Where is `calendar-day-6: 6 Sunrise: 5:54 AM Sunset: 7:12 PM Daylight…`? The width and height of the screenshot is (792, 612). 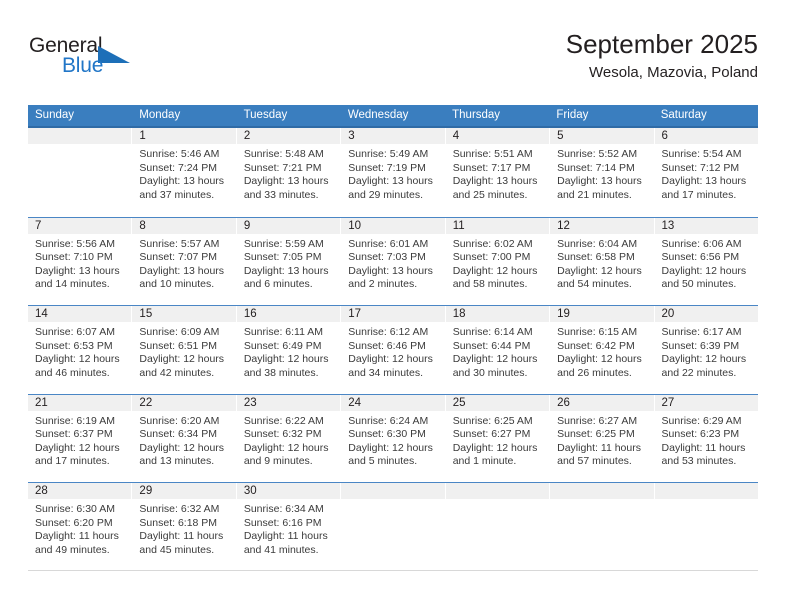 calendar-day-6: 6 Sunrise: 5:54 AM Sunset: 7:12 PM Daylight… is located at coordinates (706, 172).